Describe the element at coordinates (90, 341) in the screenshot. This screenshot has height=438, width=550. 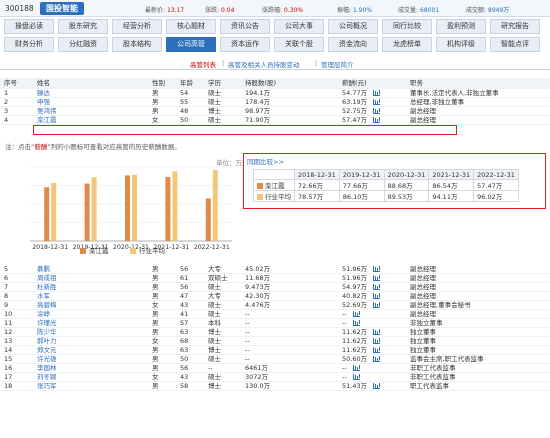
I see `cell-name: 郝叶力` at that location.